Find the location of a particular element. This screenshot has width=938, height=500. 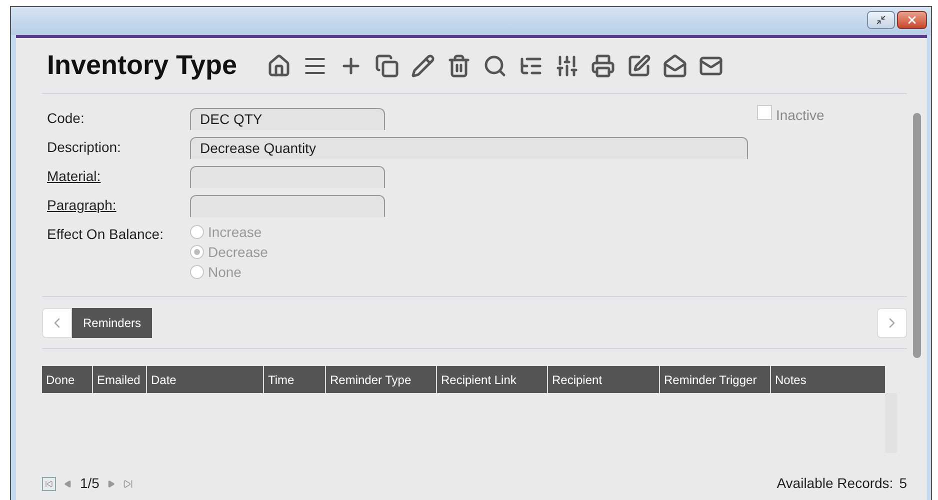

home-icon is located at coordinates (279, 66).